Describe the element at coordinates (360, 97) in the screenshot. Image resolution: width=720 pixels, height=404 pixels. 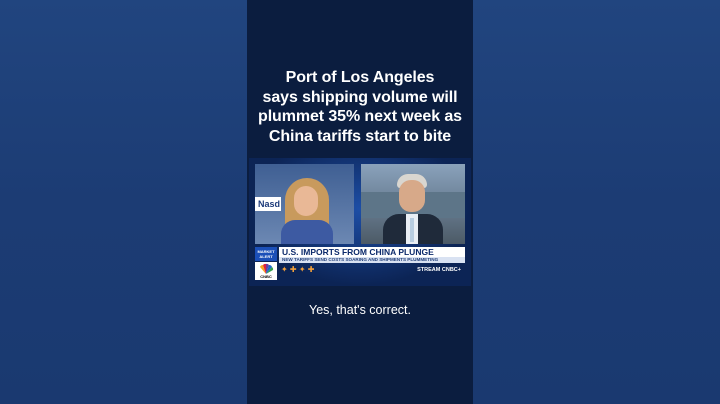
I see `headline-line: says shipping volume will` at that location.